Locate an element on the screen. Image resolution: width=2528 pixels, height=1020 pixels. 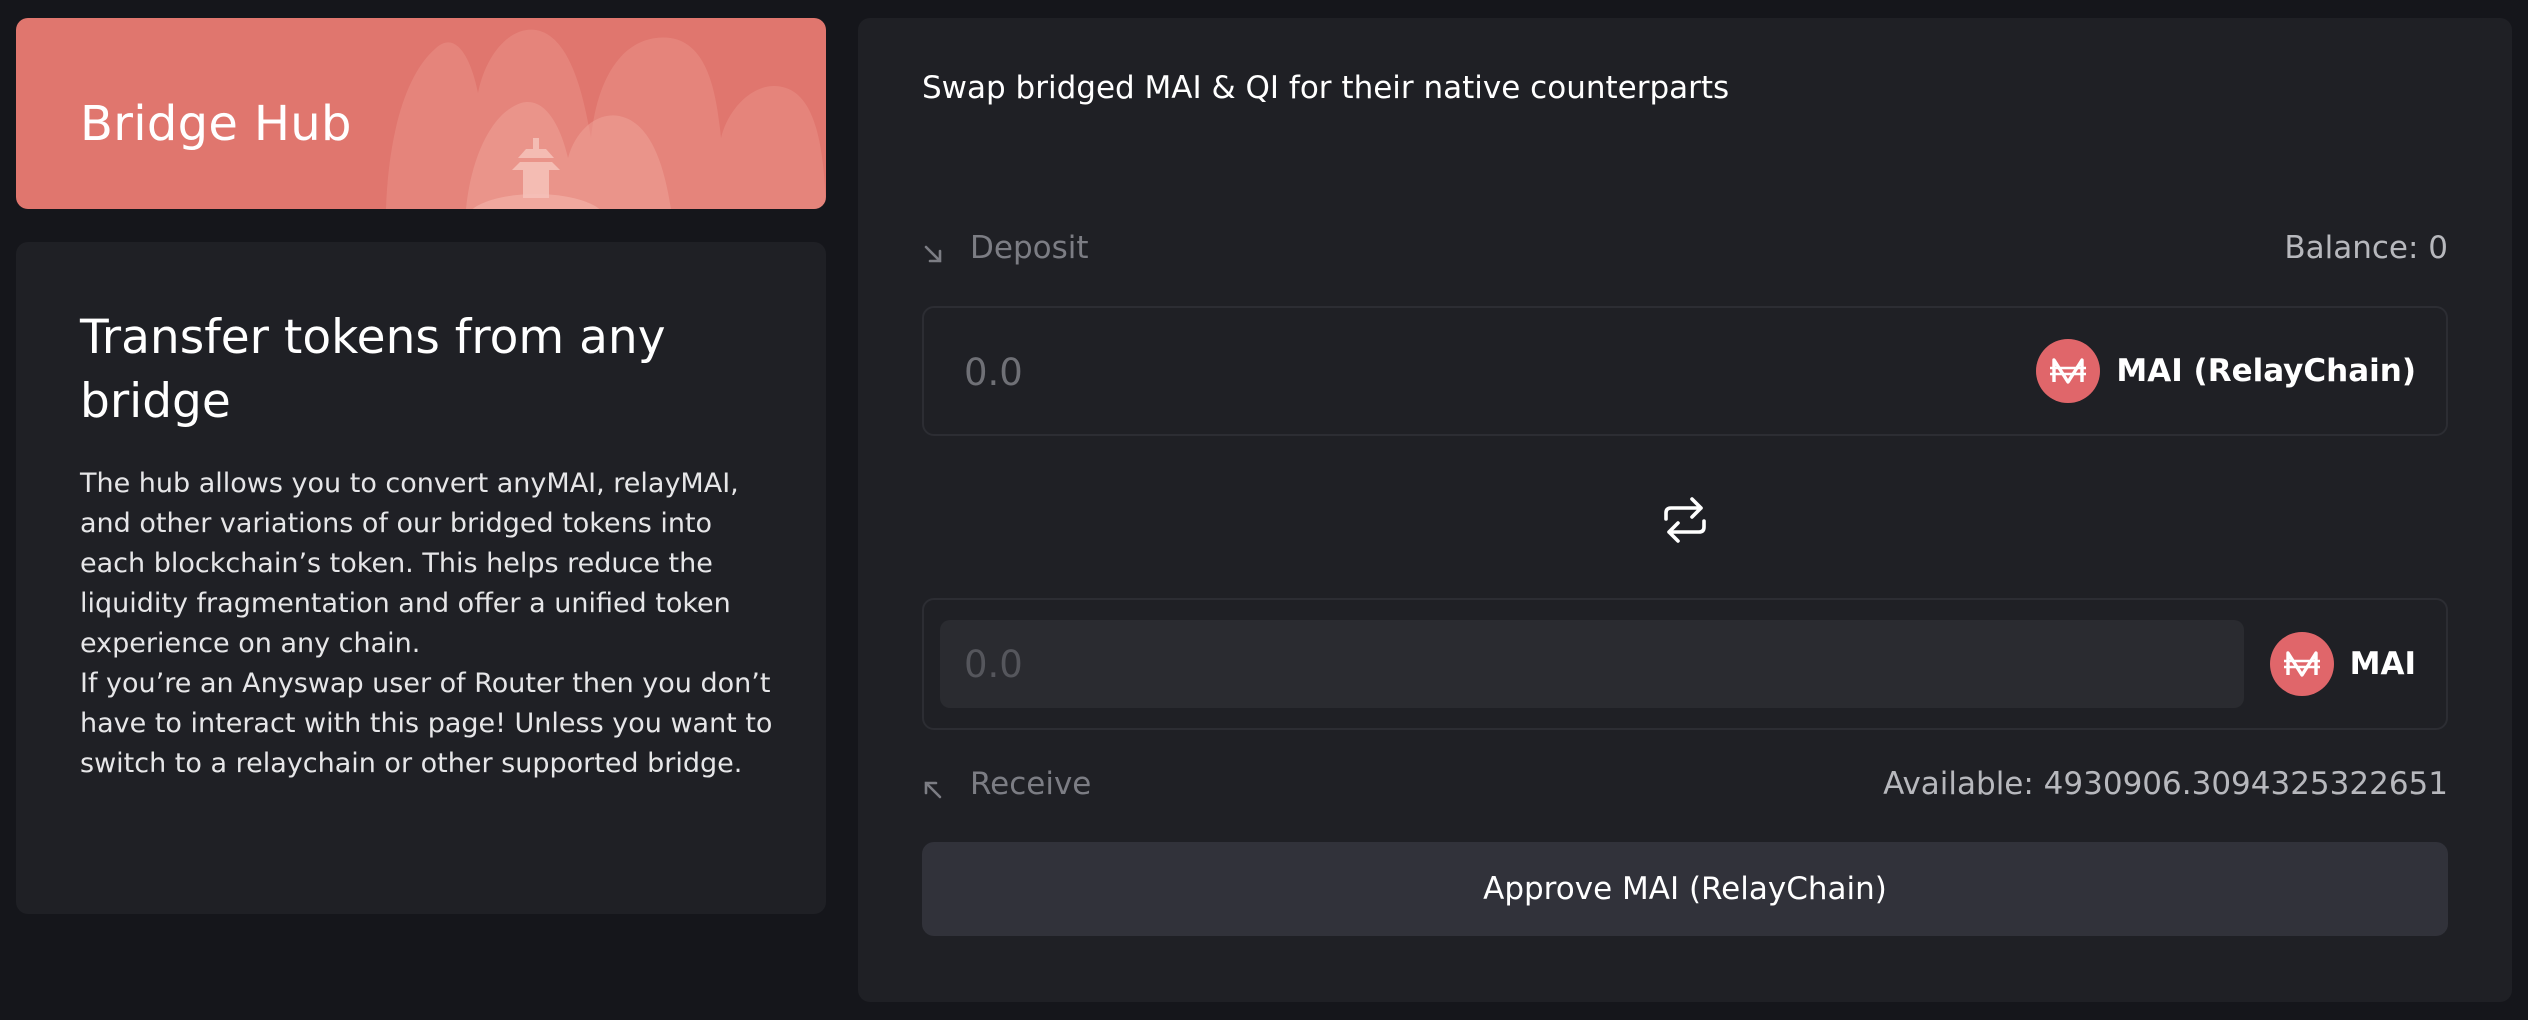
receive-label: Receive is located at coordinates (1006, 784).